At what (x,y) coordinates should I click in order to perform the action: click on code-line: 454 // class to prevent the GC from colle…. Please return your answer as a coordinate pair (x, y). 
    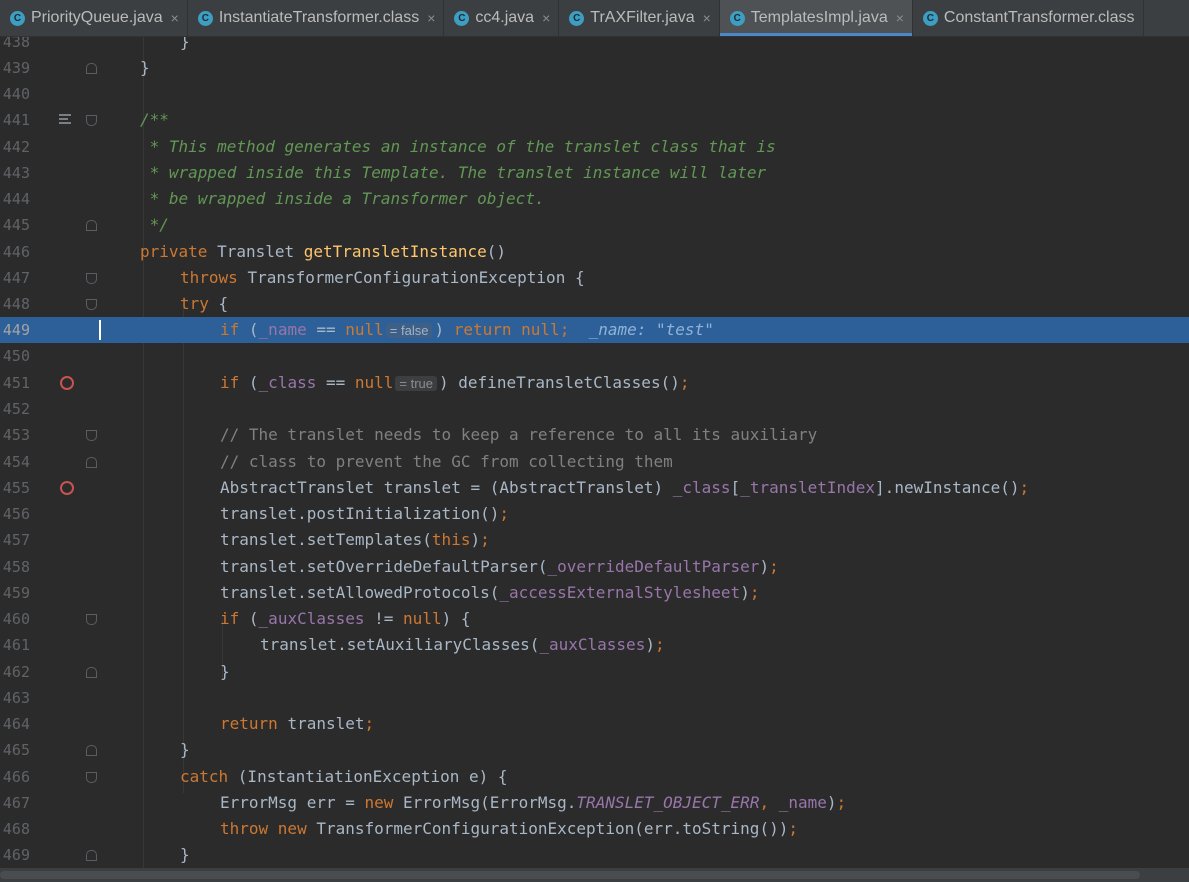
    Looking at the image, I should click on (594, 462).